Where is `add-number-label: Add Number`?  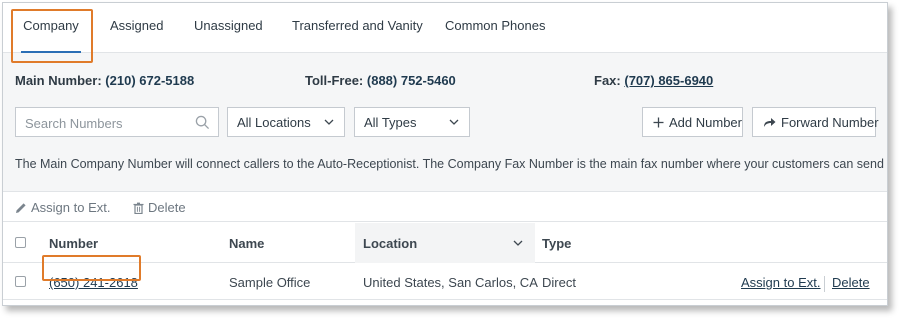 add-number-label: Add Number is located at coordinates (705, 122).